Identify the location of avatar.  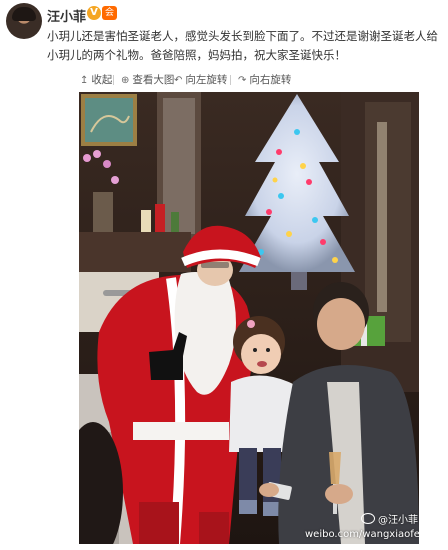
(24, 21).